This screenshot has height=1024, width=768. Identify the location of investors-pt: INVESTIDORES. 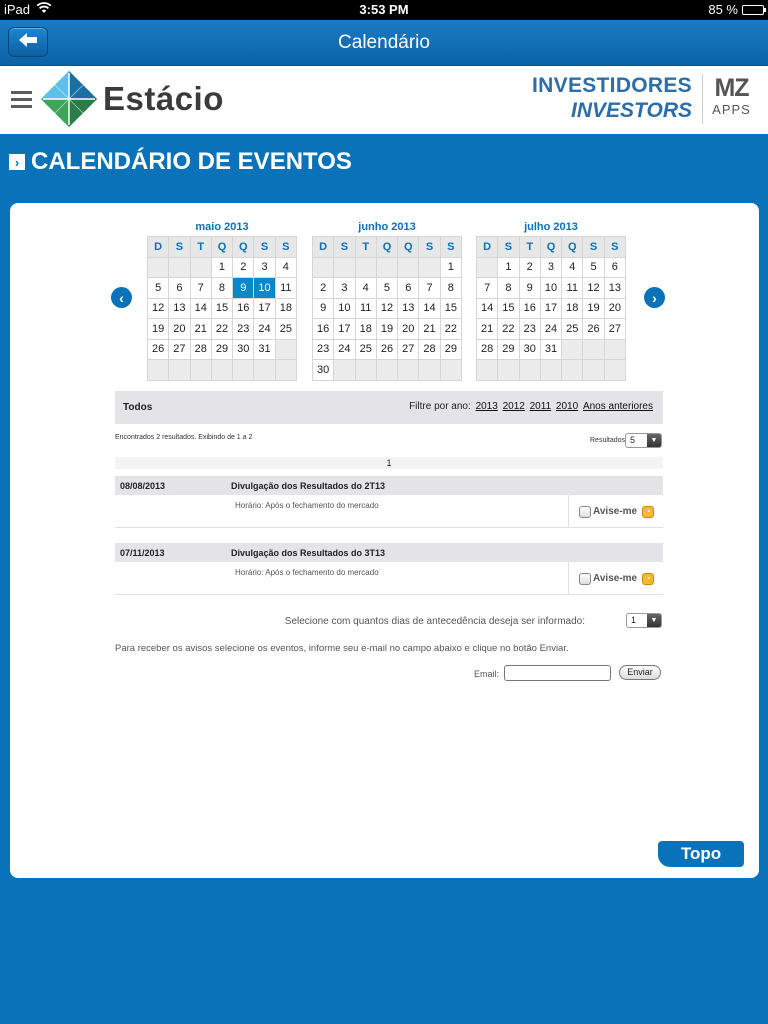
(612, 85).